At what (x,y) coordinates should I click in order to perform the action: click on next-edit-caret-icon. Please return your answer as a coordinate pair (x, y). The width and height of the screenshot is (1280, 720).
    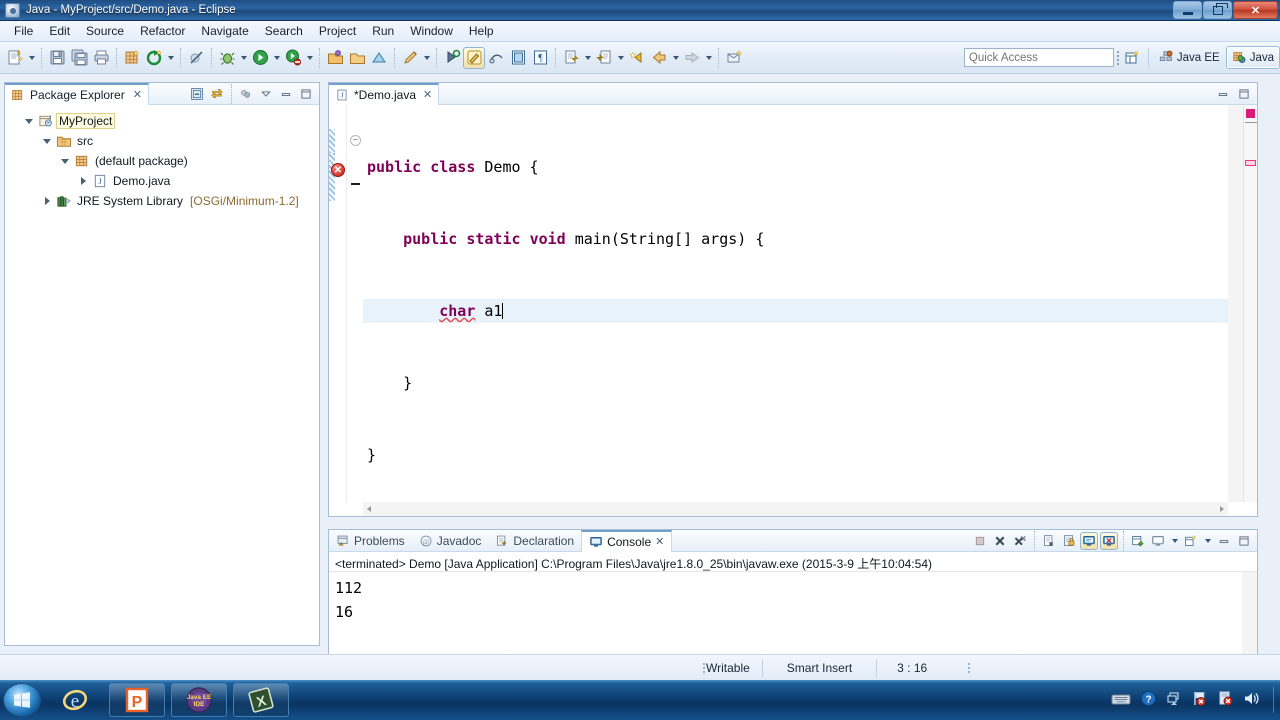
    Looking at the image, I should click on (587, 58).